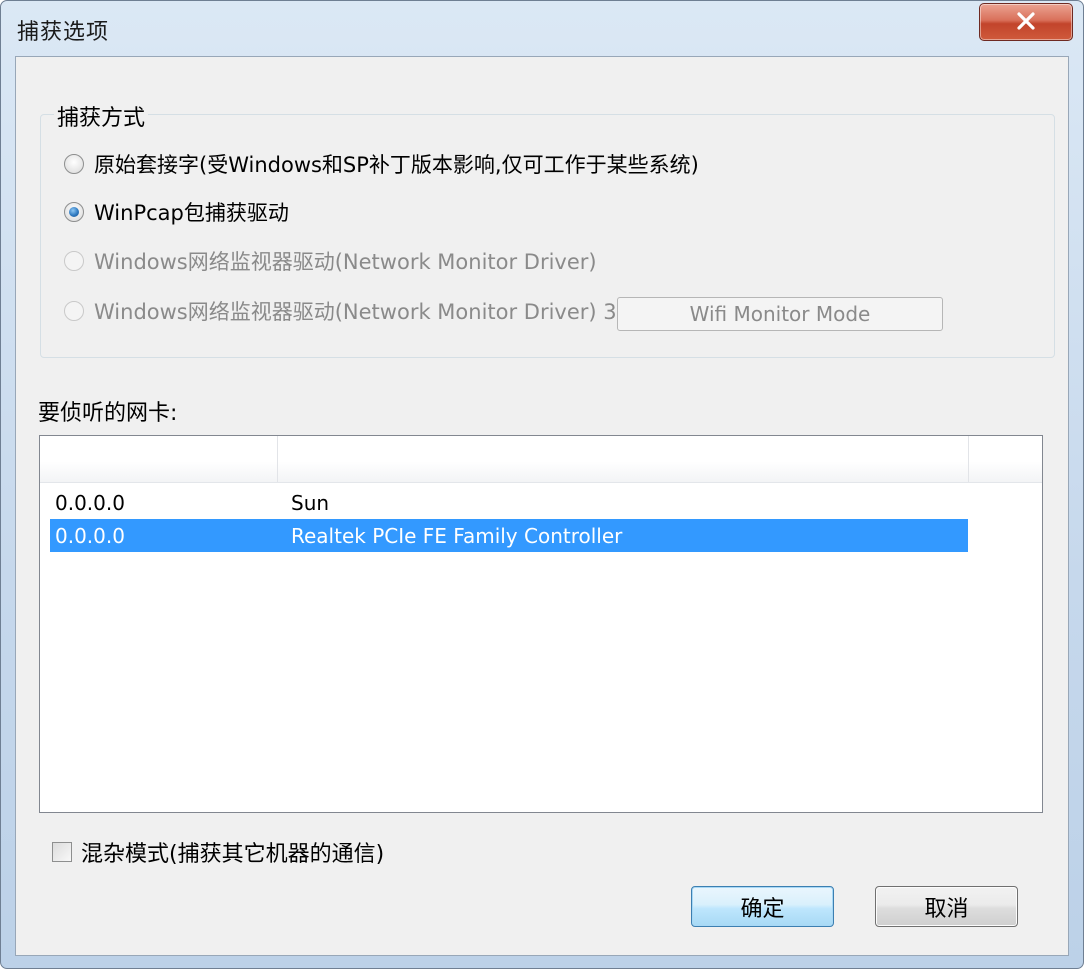 Image resolution: width=1084 pixels, height=969 pixels. What do you see at coordinates (74, 261) in the screenshot?
I see `radio-netmon-driver-button` at bounding box center [74, 261].